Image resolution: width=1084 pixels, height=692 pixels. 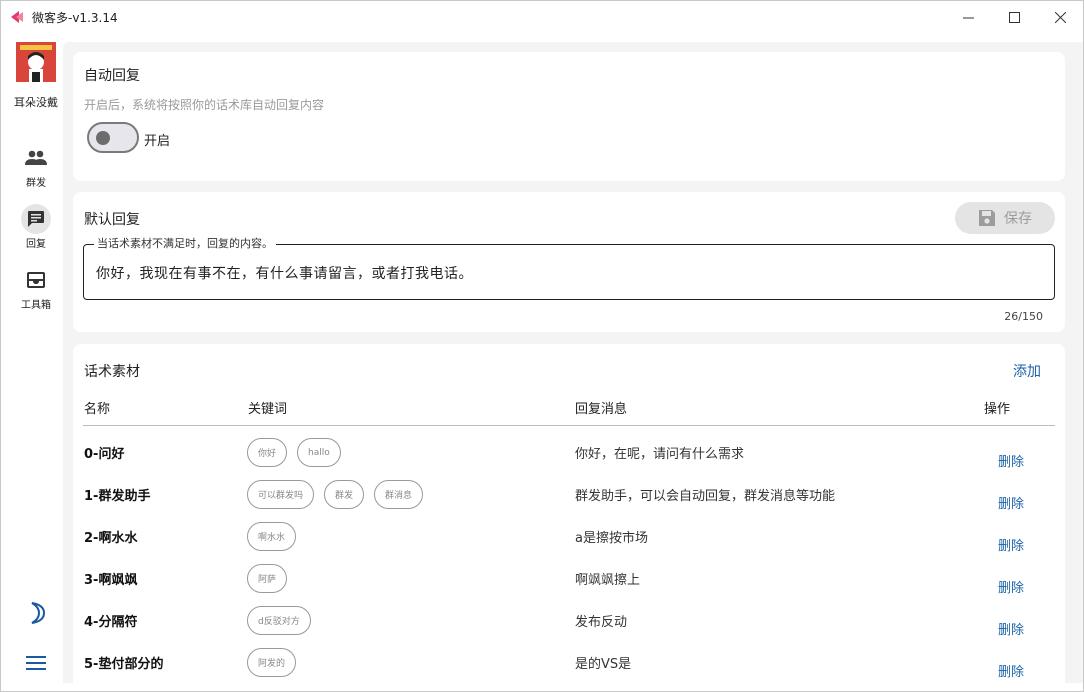 What do you see at coordinates (124, 664) in the screenshot?
I see `row-name: 5-垫付部分的` at bounding box center [124, 664].